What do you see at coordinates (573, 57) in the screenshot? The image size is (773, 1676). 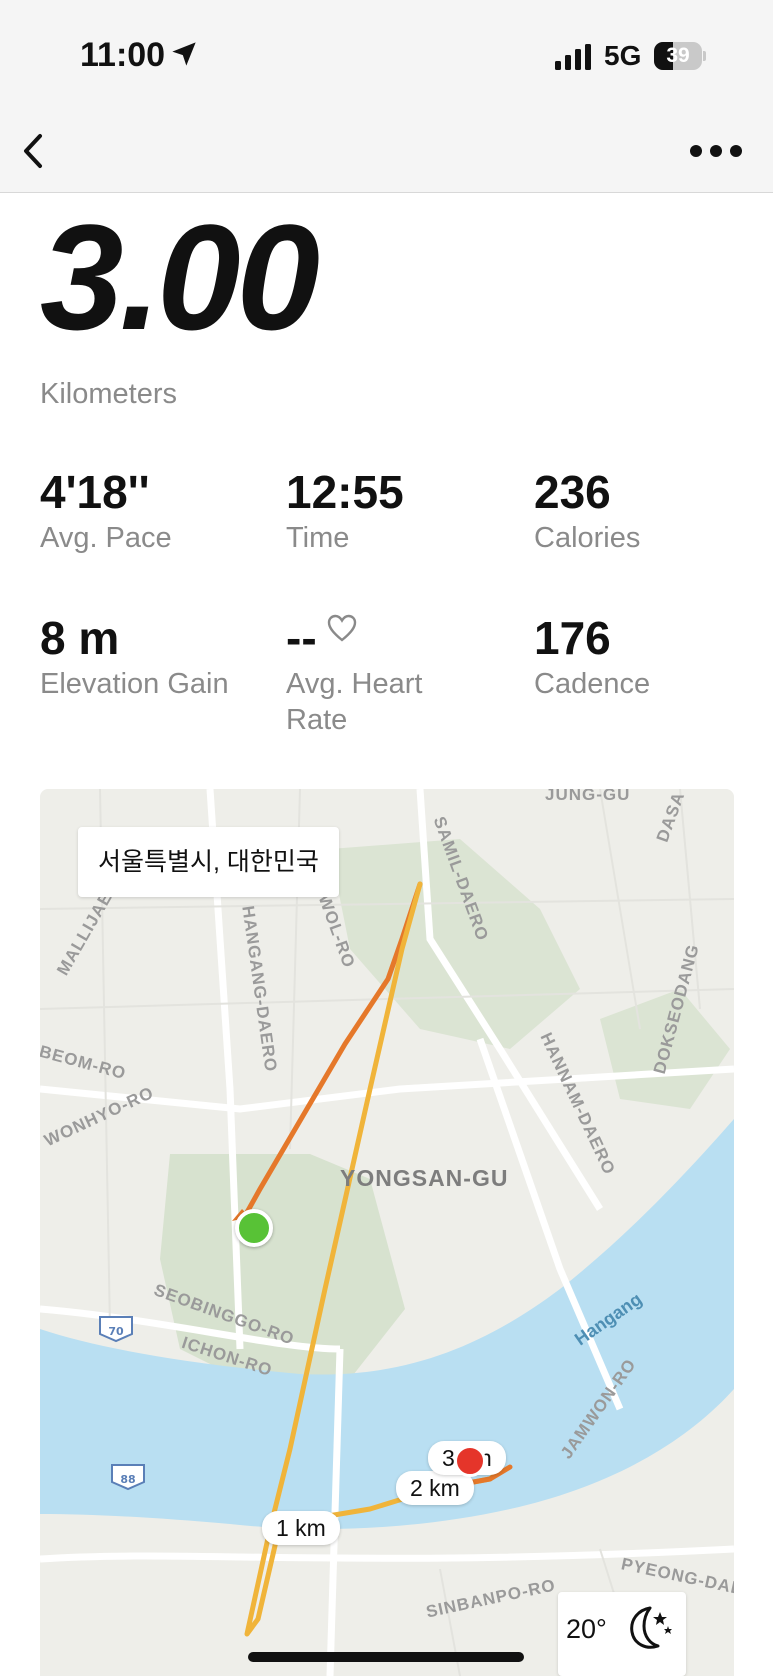 I see `cellular-signal-icon` at bounding box center [573, 57].